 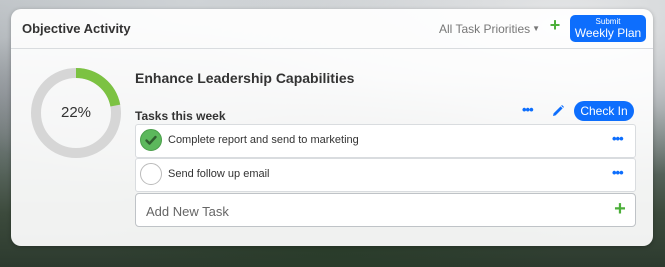 I want to click on caret-down-icon: ▼, so click(x=536, y=28).